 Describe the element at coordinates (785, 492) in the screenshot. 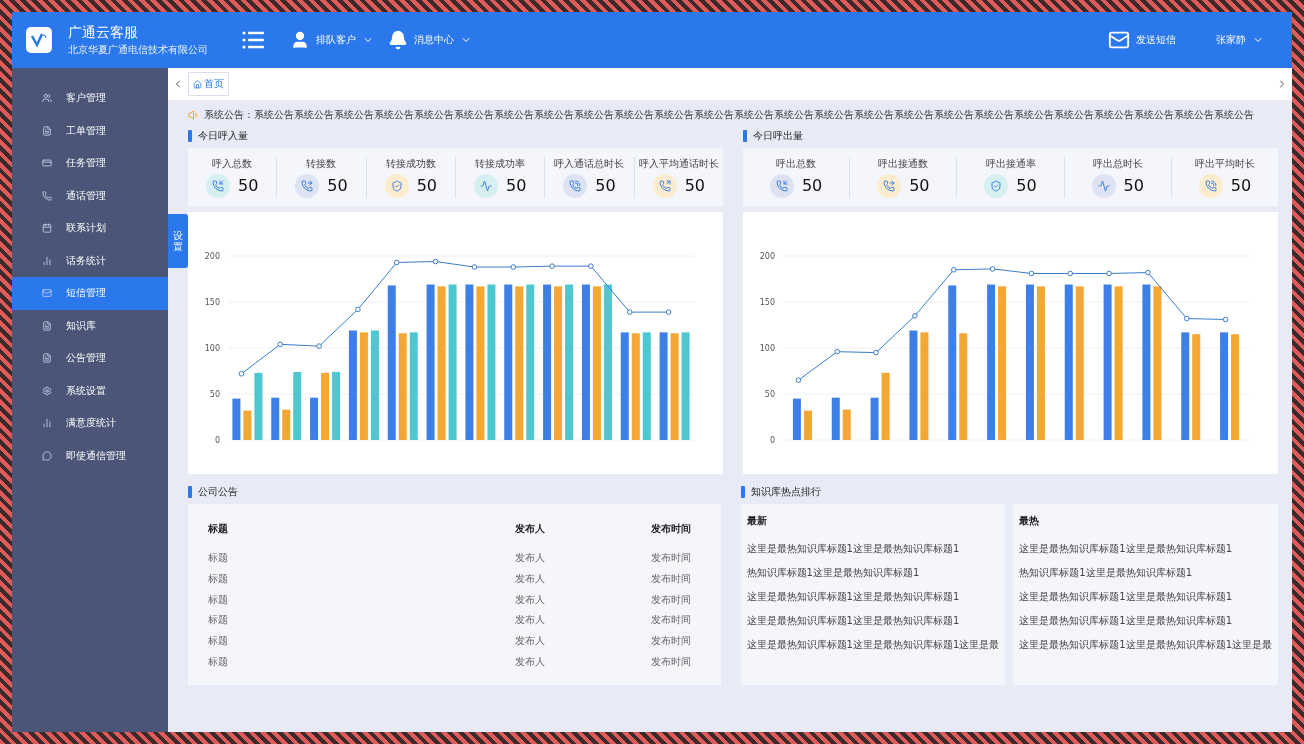

I see `section-title: 知识库热点排行` at that location.